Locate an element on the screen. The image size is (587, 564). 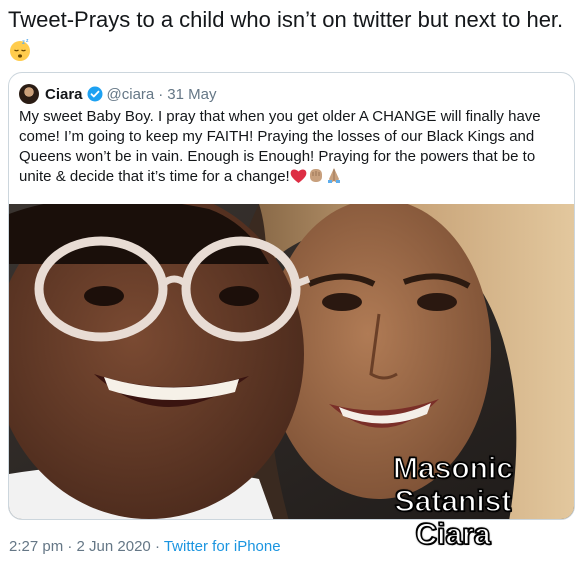
avatar is located at coordinates (29, 94).